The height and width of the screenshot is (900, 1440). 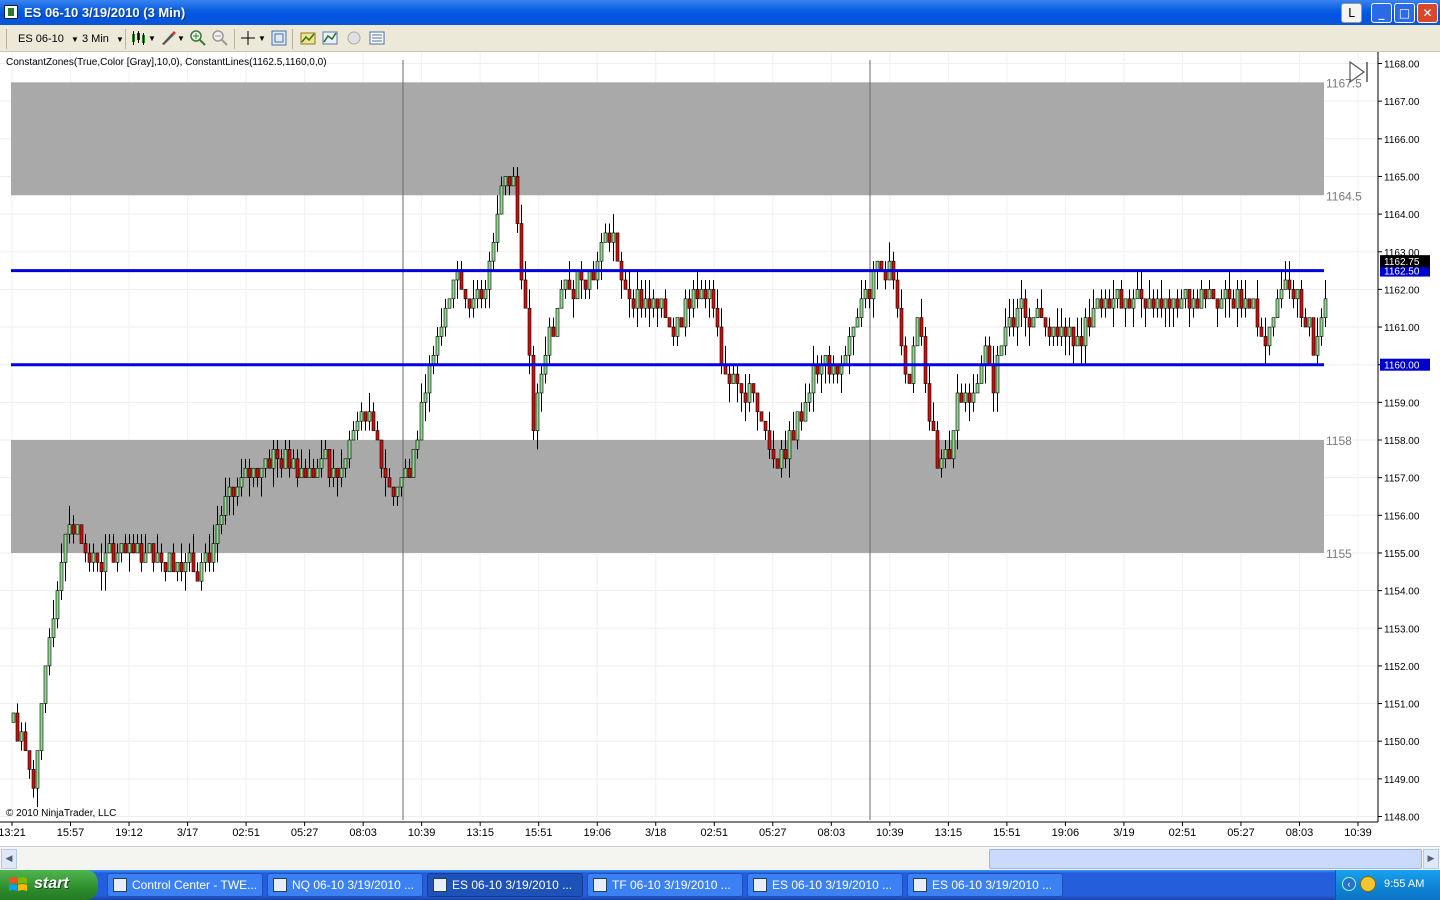 What do you see at coordinates (720, 858) in the screenshot?
I see `horizontal-scrollbar: ◀ ▶` at bounding box center [720, 858].